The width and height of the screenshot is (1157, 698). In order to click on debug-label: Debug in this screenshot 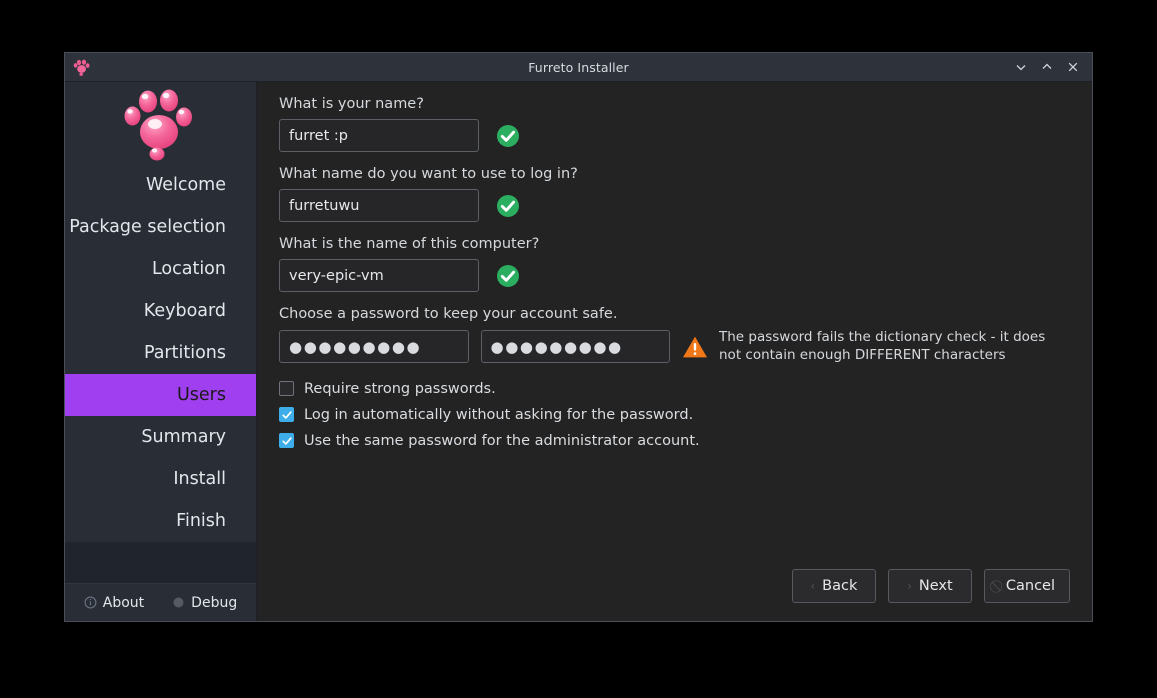, I will do `click(214, 602)`.